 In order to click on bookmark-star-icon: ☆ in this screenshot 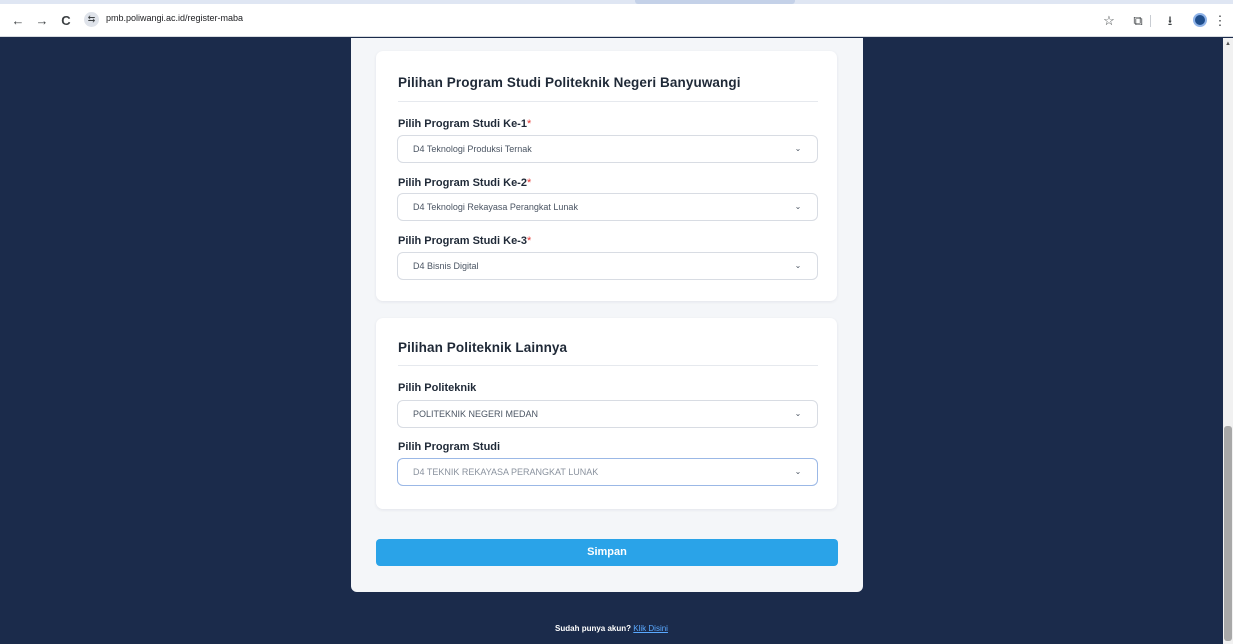, I will do `click(1109, 21)`.